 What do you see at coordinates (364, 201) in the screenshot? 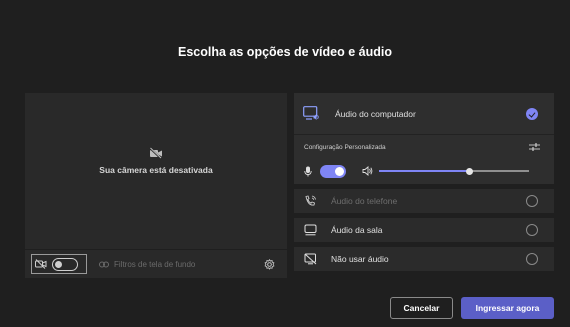
I see `phone-audio-label: Áudio do telefone` at bounding box center [364, 201].